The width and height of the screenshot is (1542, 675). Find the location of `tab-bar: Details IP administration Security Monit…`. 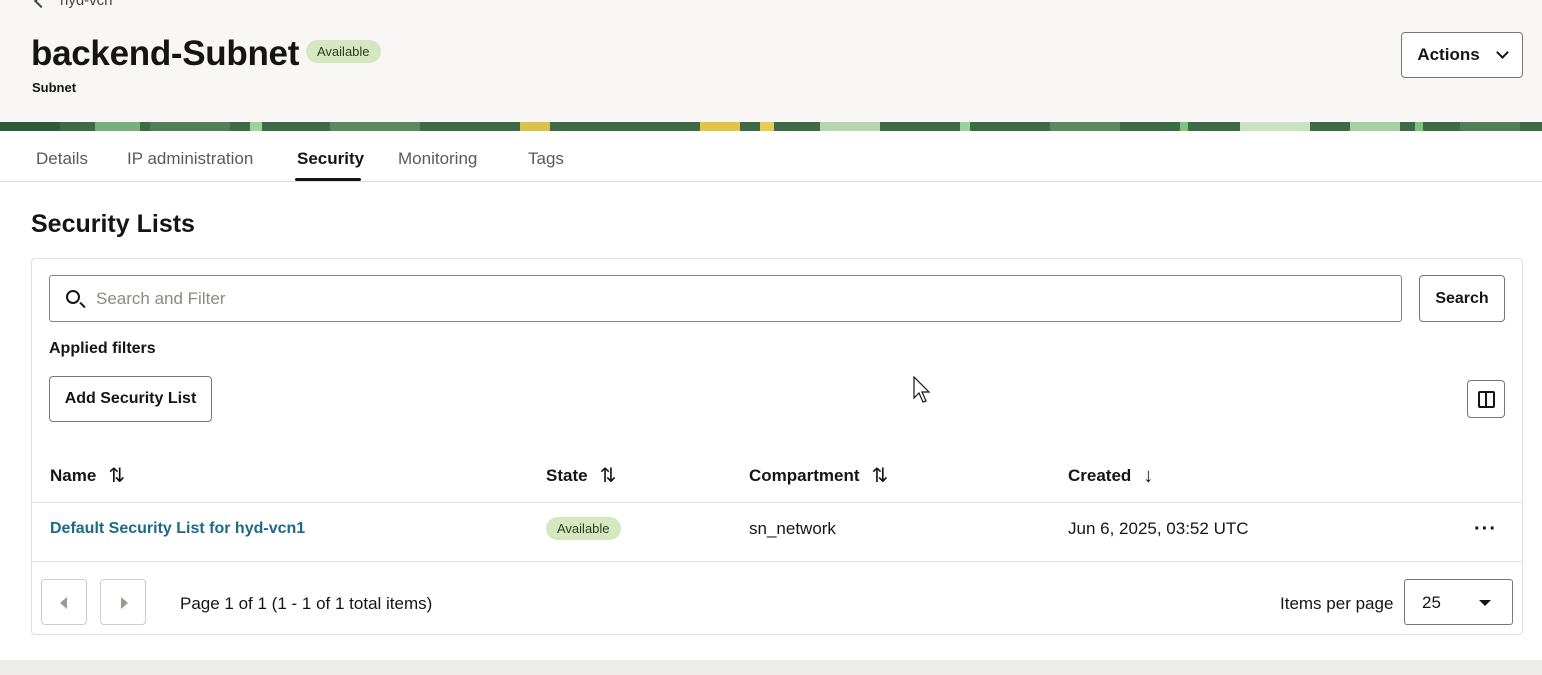

tab-bar: Details IP administration Security Monit… is located at coordinates (771, 156).